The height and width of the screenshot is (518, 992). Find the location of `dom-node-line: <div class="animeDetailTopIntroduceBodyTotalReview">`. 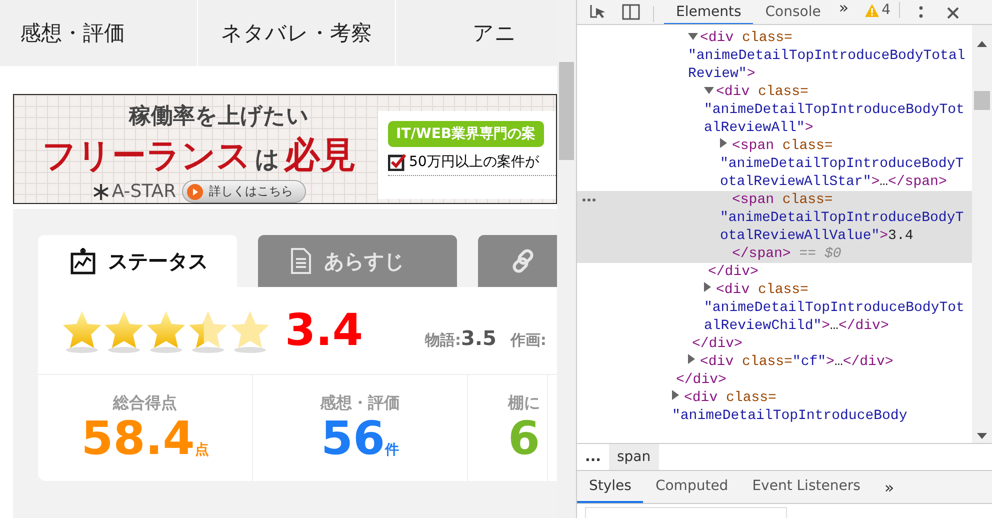

dom-node-line: <div class="animeDetailTopIntroduceBodyTotalReview"> is located at coordinates (774, 56).